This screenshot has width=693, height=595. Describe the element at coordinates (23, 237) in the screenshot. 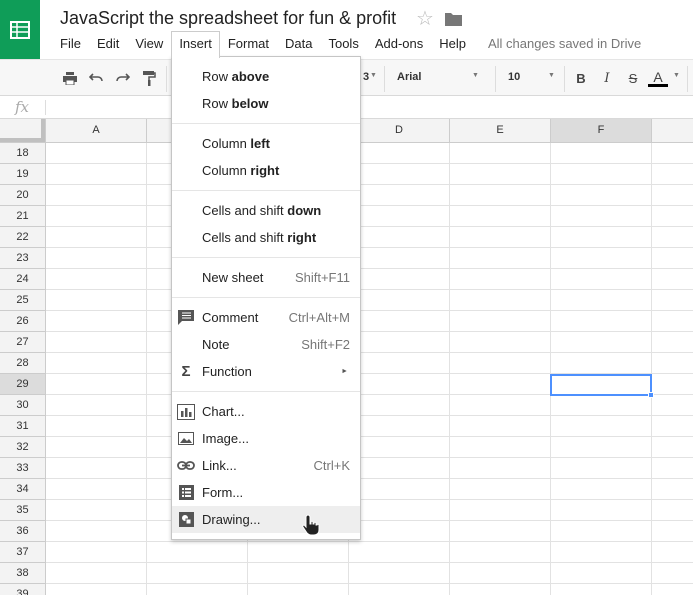

I see `row-header: 22` at that location.